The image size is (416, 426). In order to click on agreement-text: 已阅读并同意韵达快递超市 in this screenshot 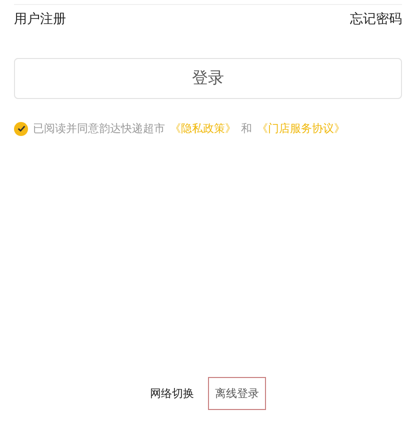, I will do `click(99, 128)`.